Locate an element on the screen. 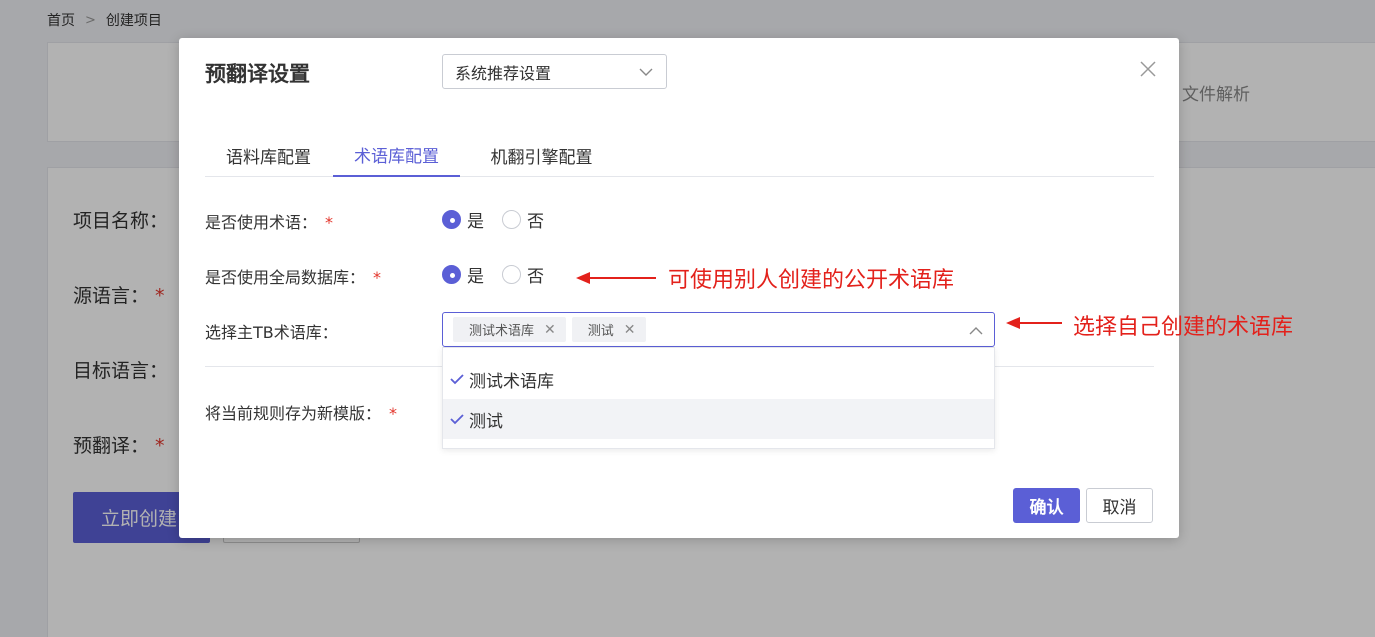  tag-item: 测试术语库 ✕ is located at coordinates (509, 329).